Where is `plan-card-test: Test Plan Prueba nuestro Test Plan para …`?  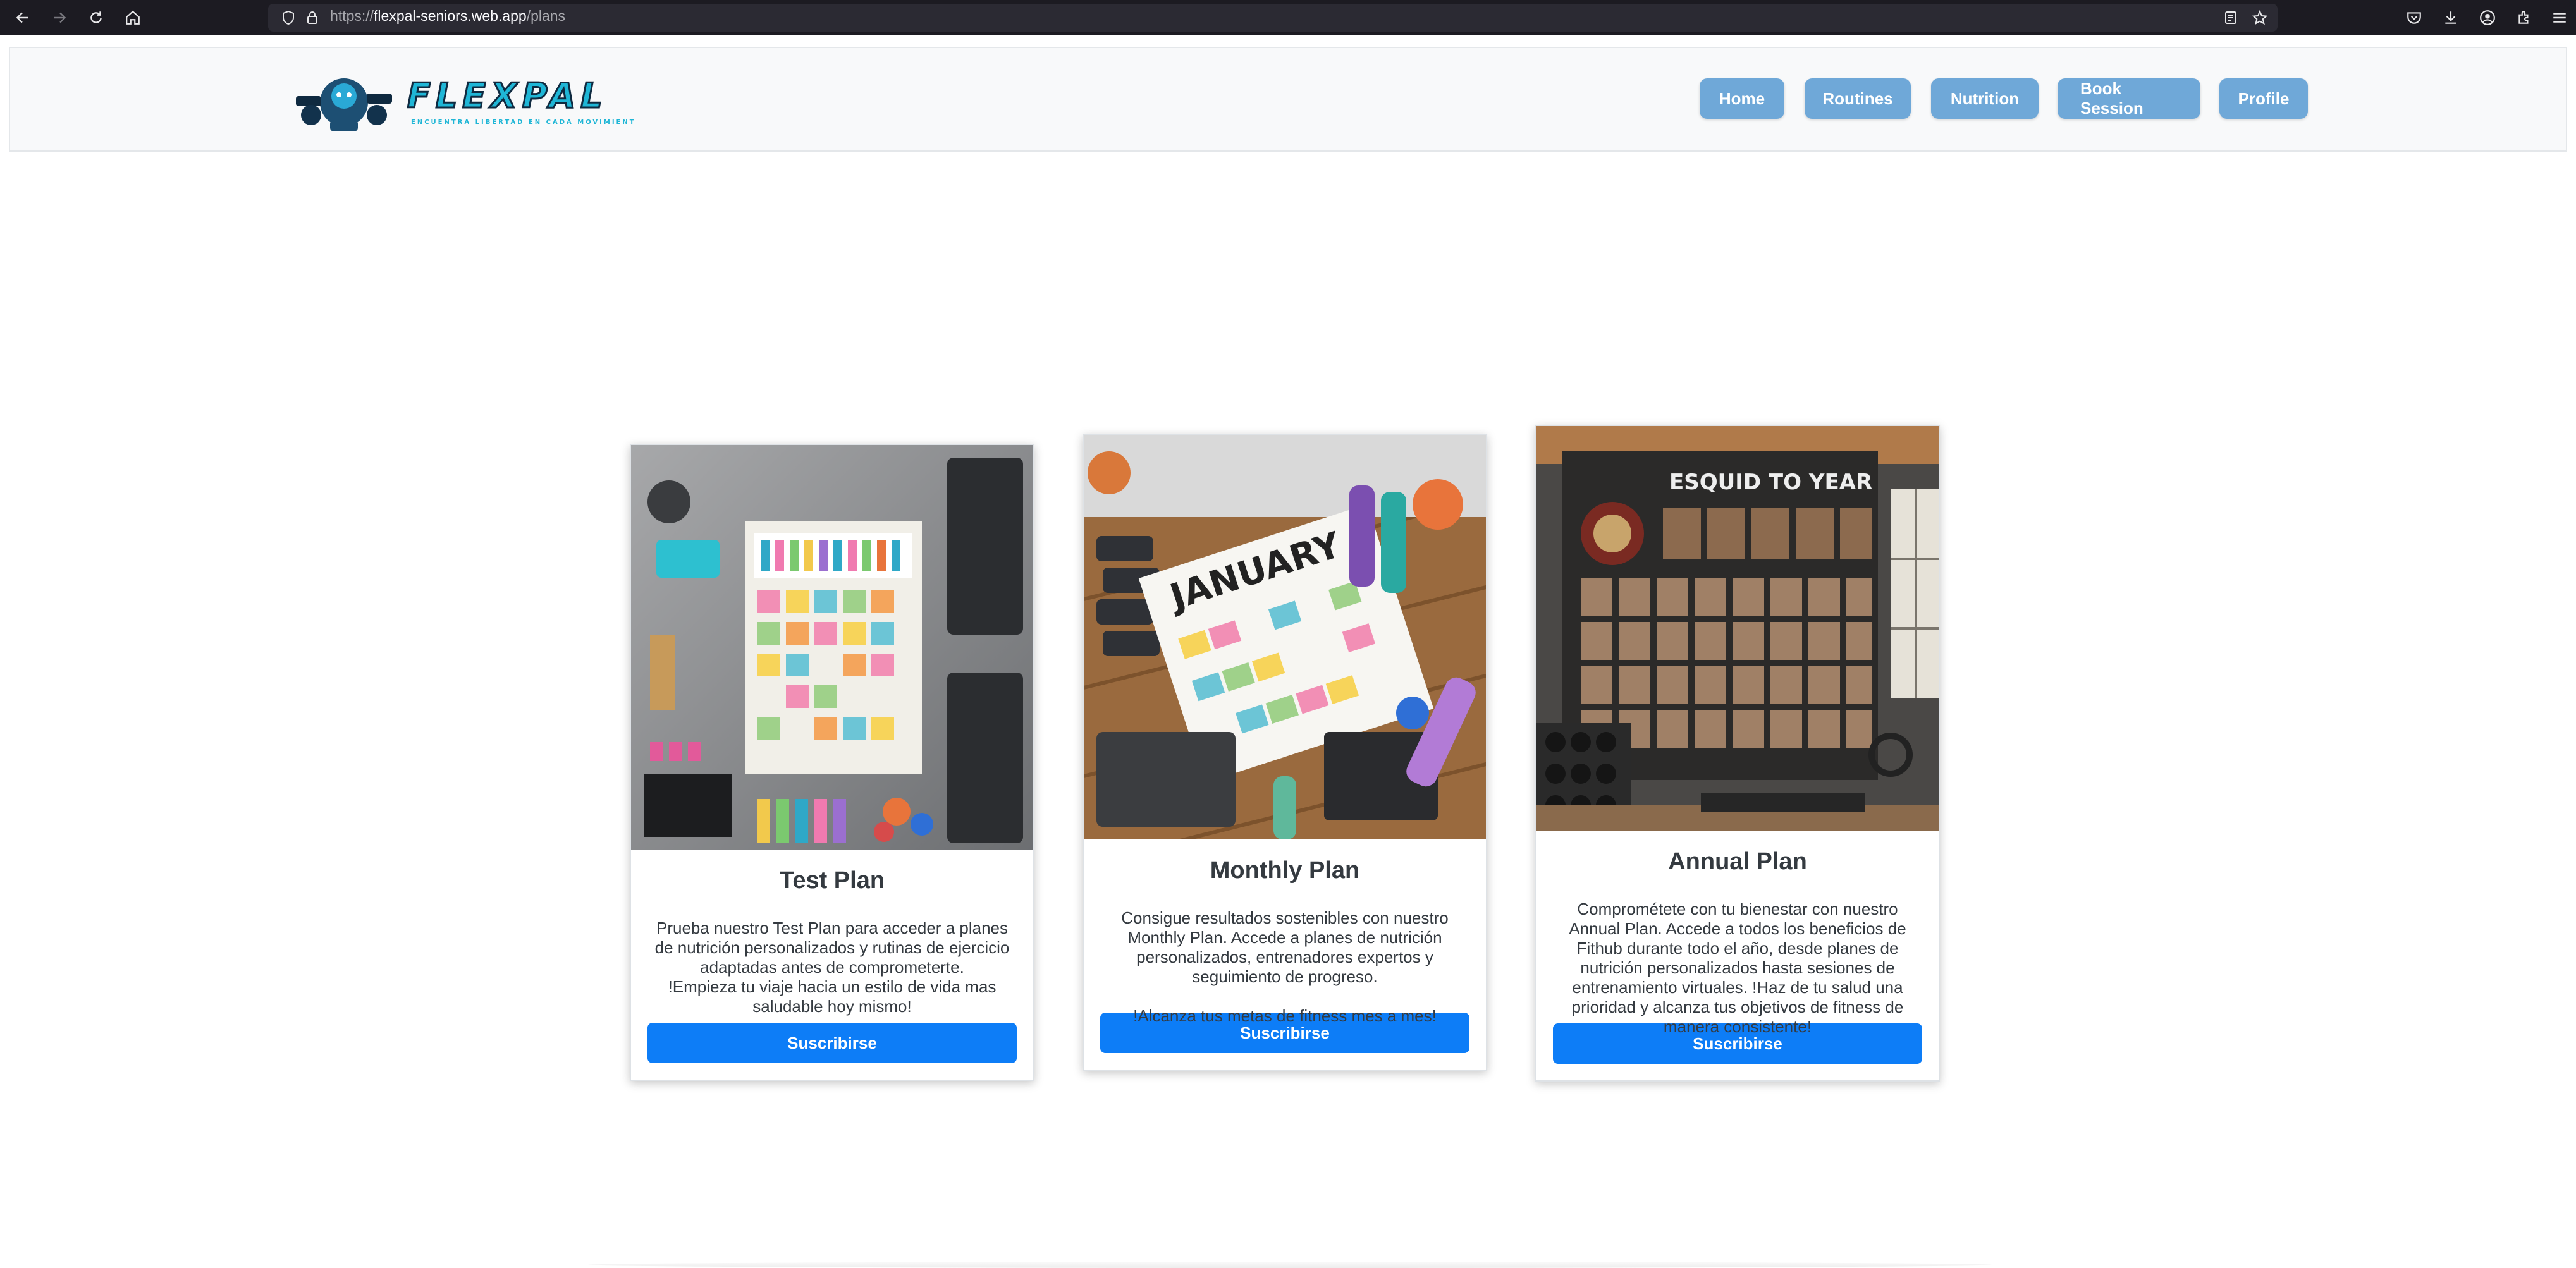 plan-card-test: Test Plan Prueba nuestro Test Plan para … is located at coordinates (832, 762).